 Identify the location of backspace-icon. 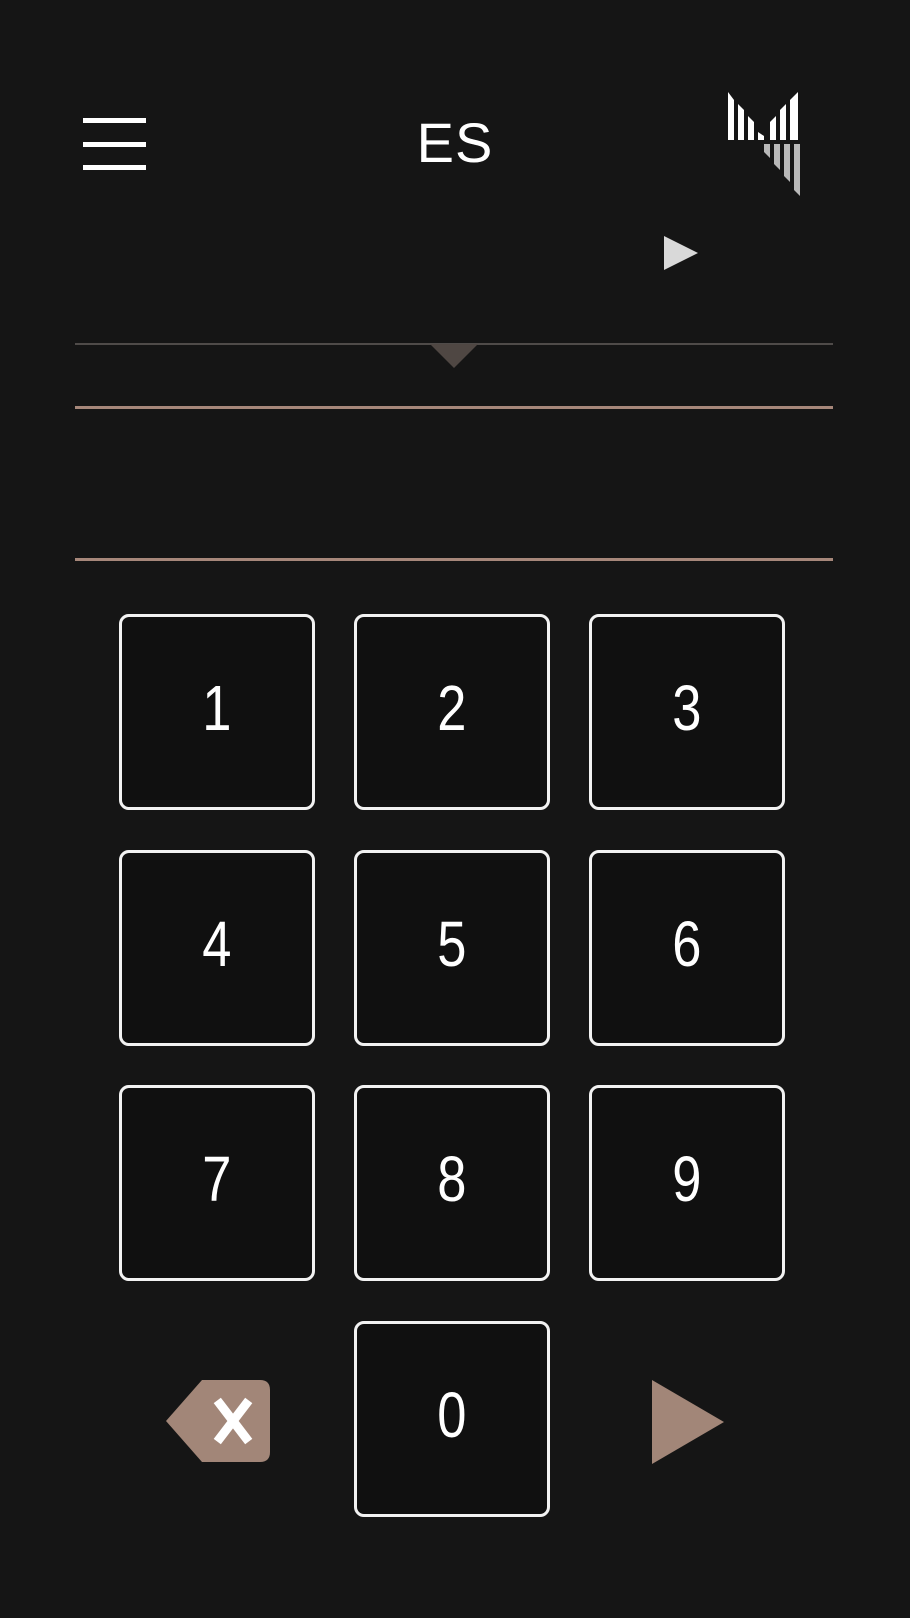
(218, 1421).